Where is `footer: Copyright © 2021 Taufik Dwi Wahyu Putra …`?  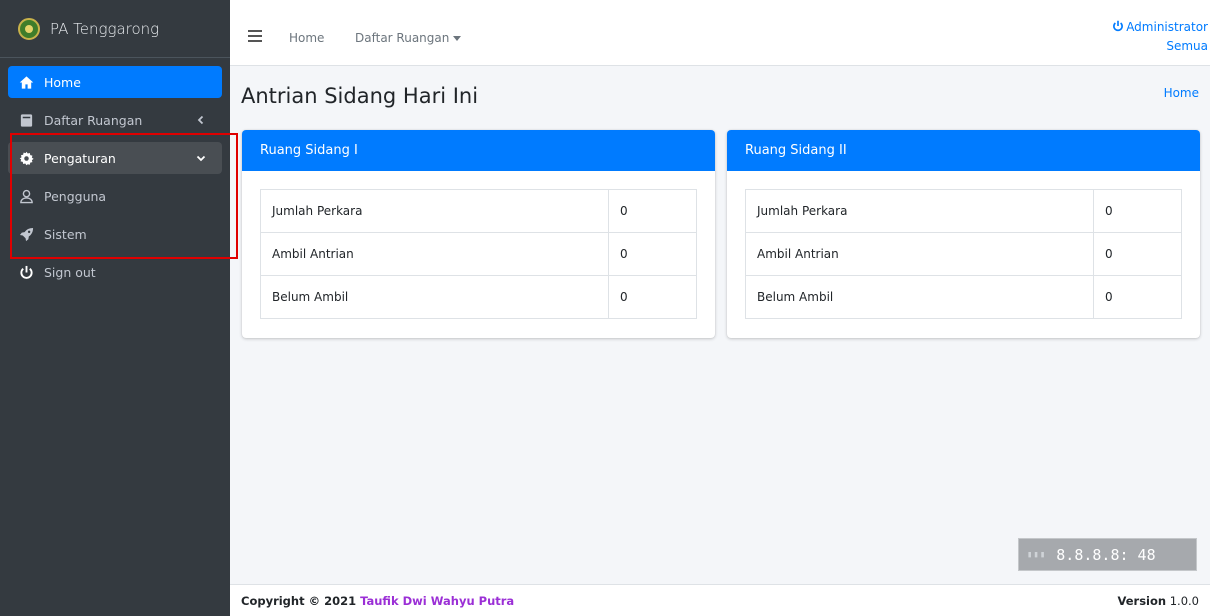 footer: Copyright © 2021 Taufik Dwi Wahyu Putra … is located at coordinates (720, 600).